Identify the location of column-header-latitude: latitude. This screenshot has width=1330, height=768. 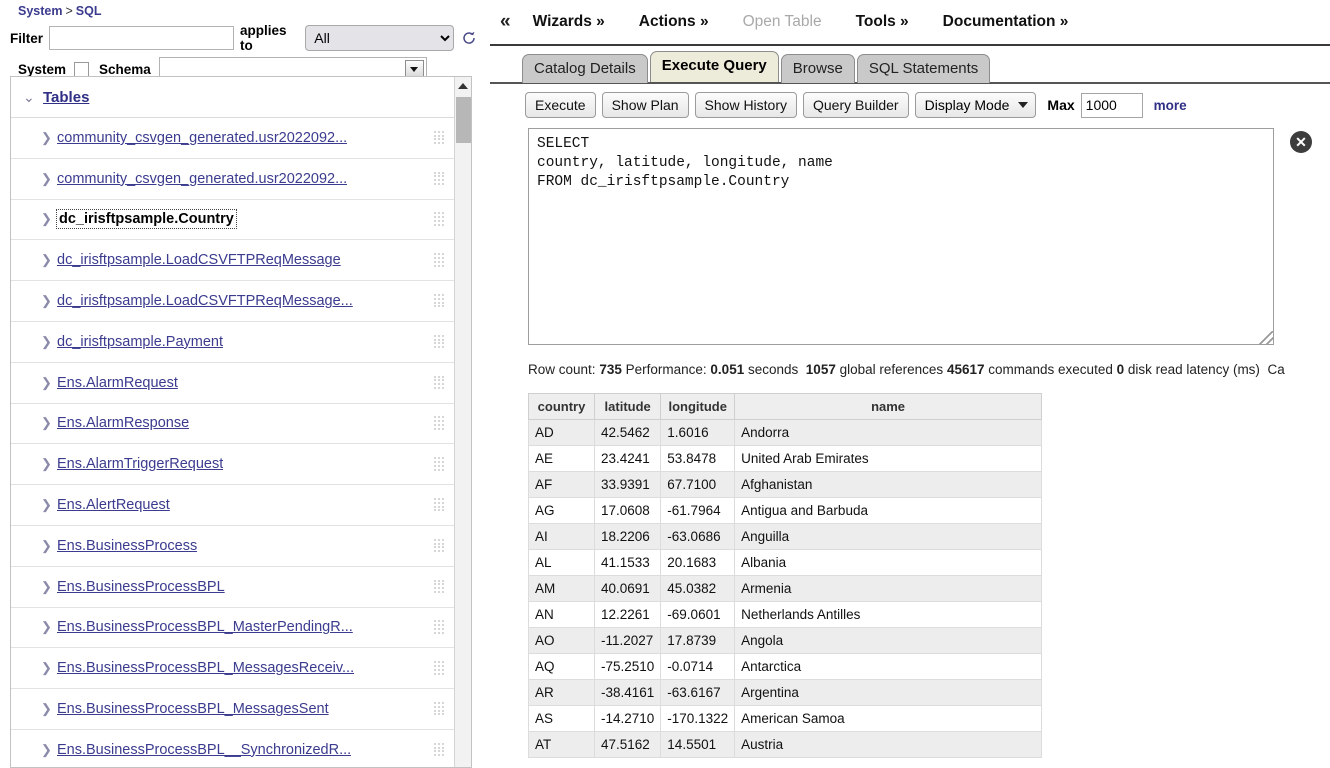
(627, 406).